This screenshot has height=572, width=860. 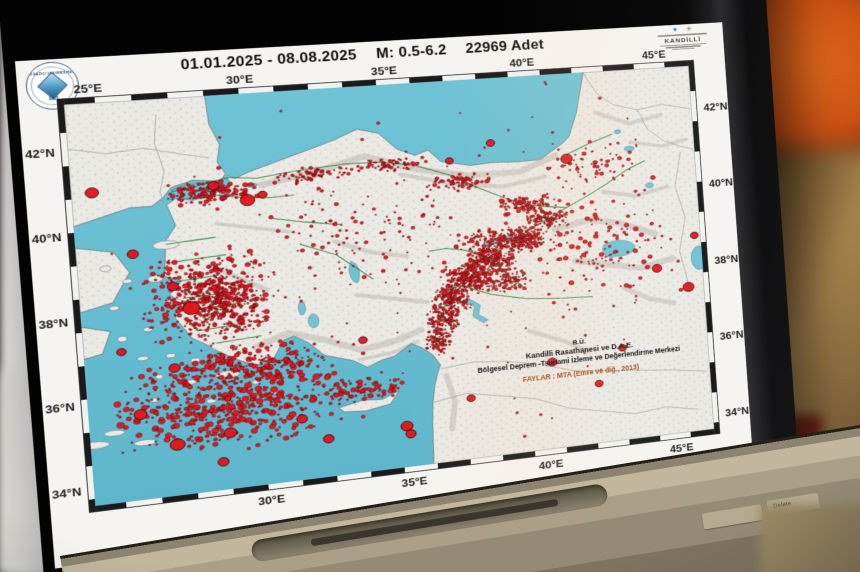 I want to click on background-table-corner, so click(x=810, y=538).